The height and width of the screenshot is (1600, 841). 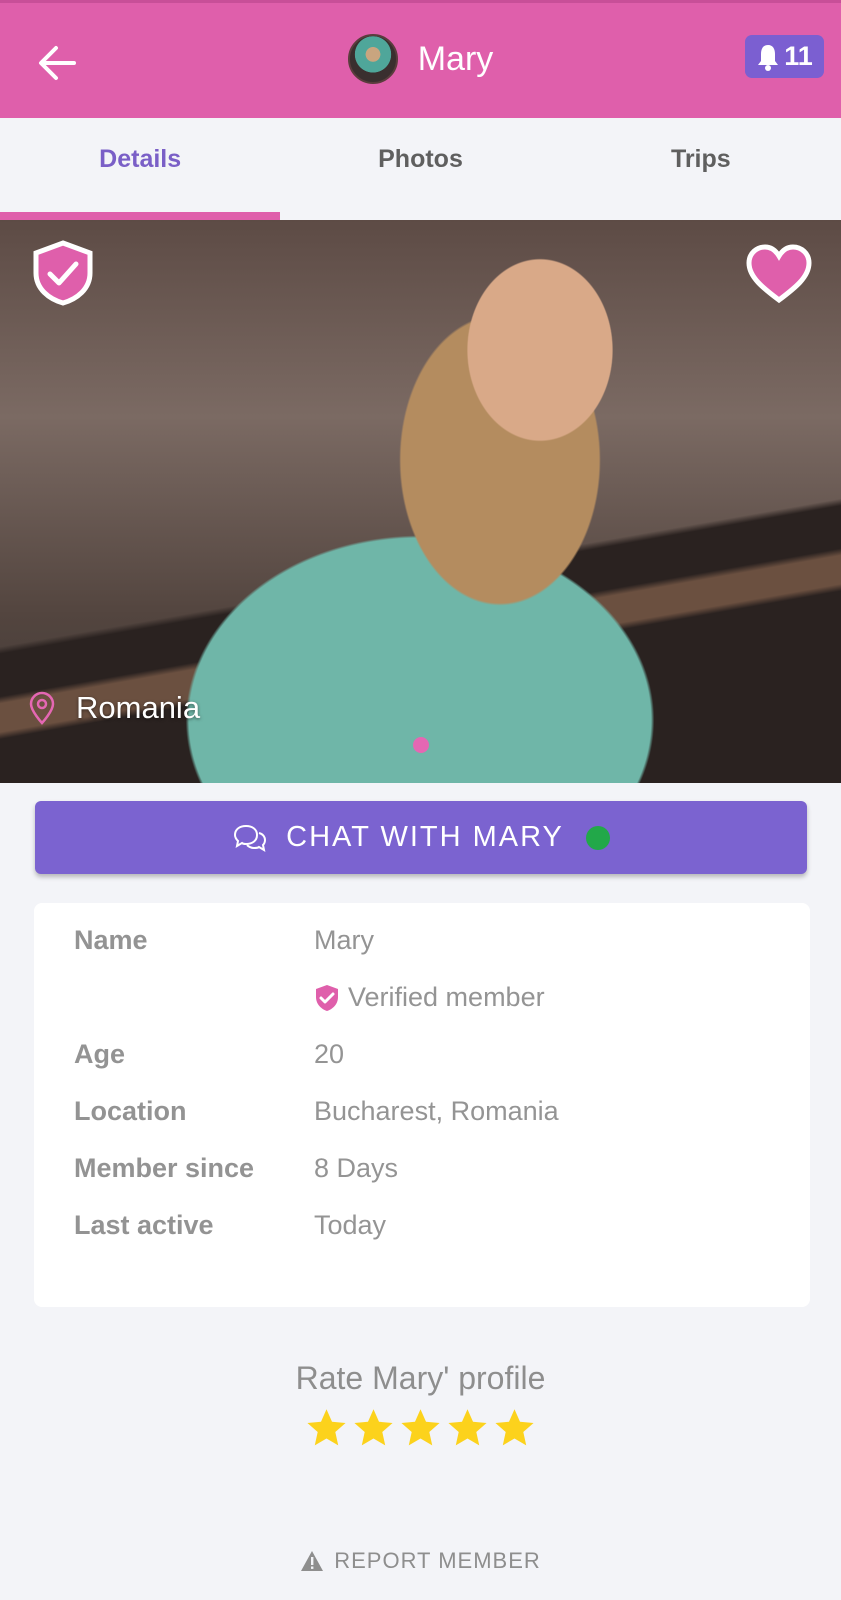 I want to click on online-status-indicator, so click(x=597, y=837).